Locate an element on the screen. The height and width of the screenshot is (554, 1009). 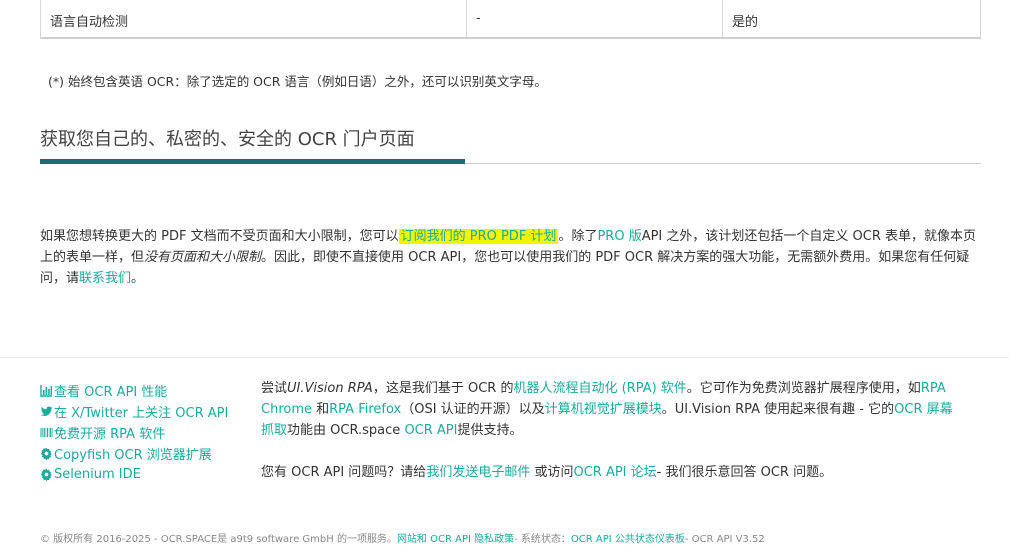
footer-text-span: 尝试 is located at coordinates (274, 388).